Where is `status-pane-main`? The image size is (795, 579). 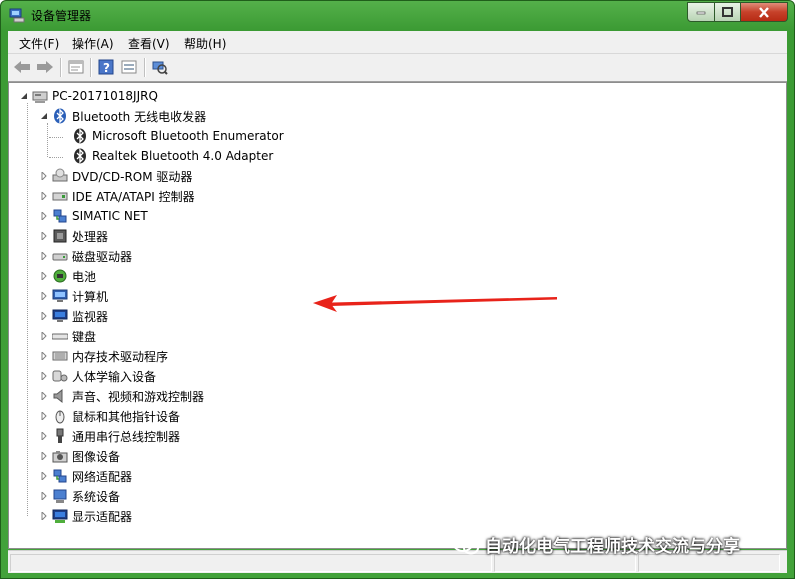 status-pane-main is located at coordinates (251, 563).